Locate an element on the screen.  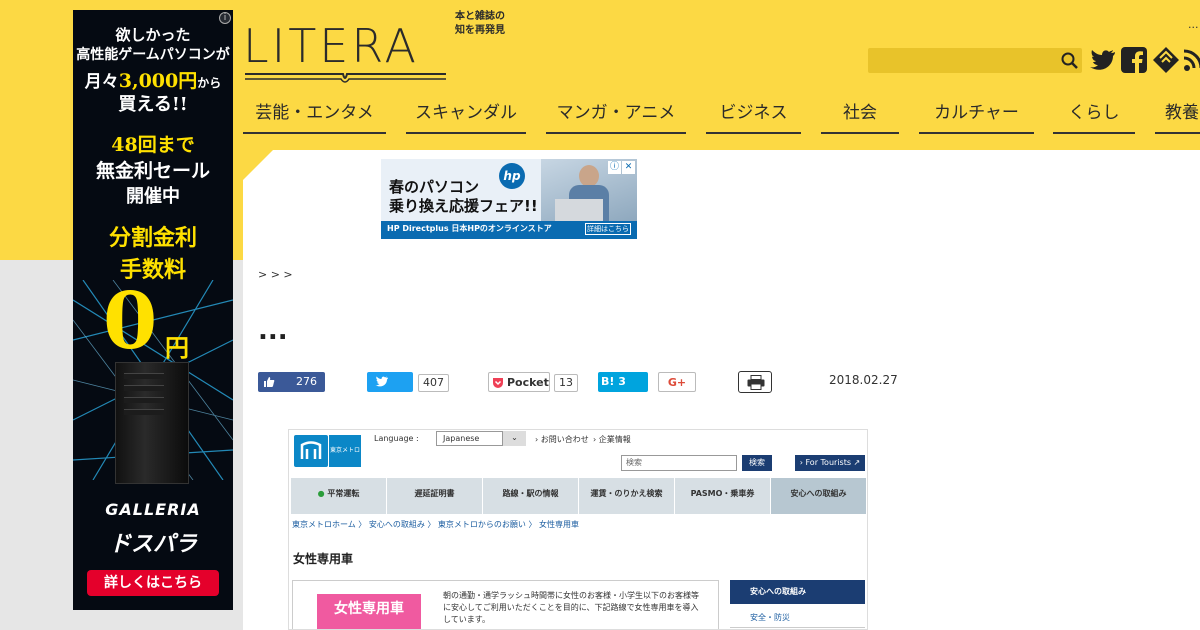
twitter-count: 407 is located at coordinates (433, 383).